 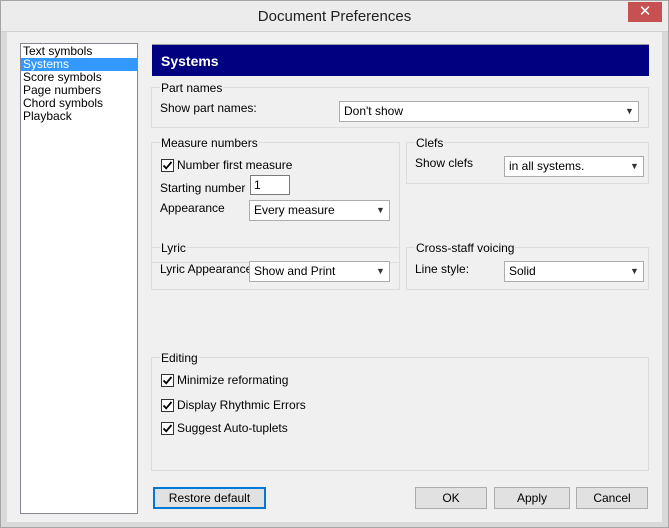 What do you see at coordinates (232, 428) in the screenshot?
I see `suggest-auto-tuplets-label: Suggest Auto-tuplets` at bounding box center [232, 428].